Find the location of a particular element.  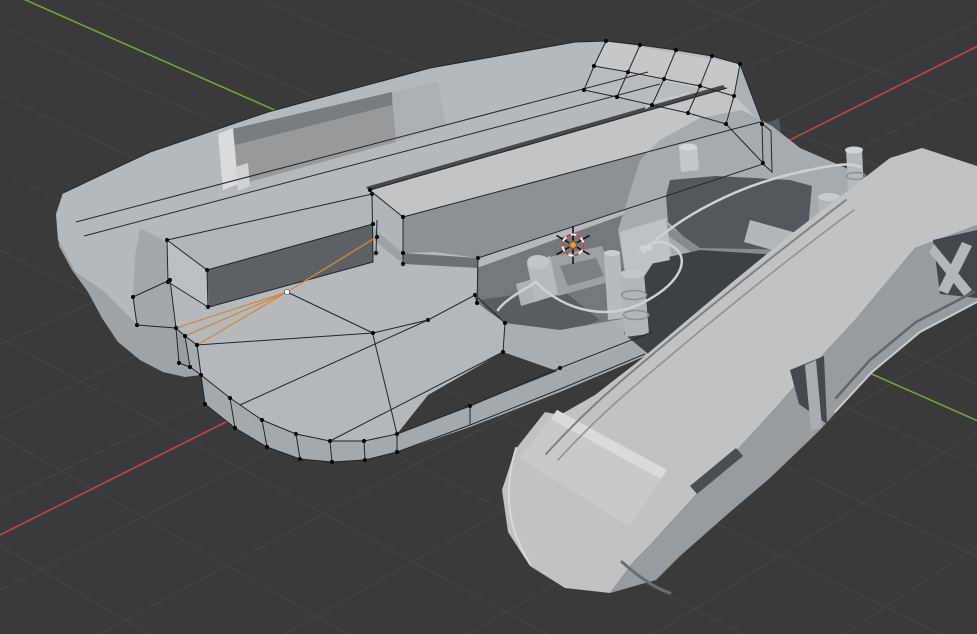

active-vertex is located at coordinates (287, 292).